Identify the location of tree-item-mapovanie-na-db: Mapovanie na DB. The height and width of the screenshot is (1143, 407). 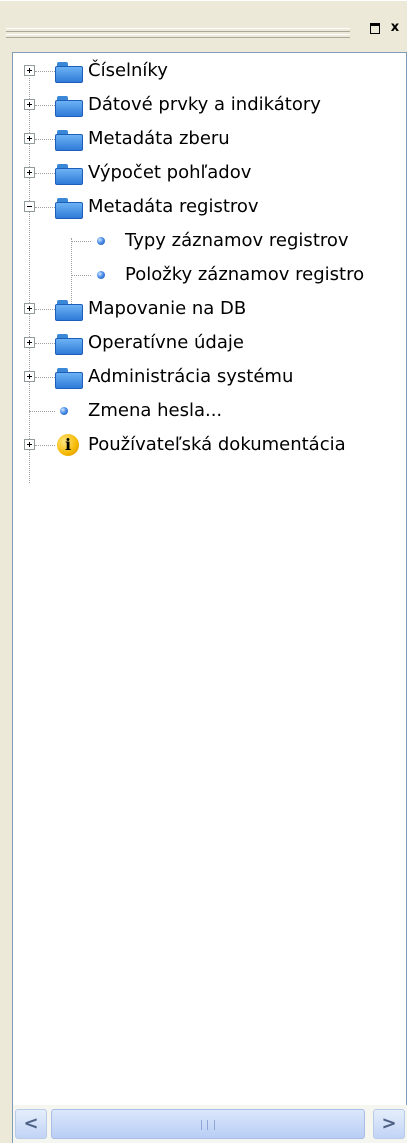
(209, 309).